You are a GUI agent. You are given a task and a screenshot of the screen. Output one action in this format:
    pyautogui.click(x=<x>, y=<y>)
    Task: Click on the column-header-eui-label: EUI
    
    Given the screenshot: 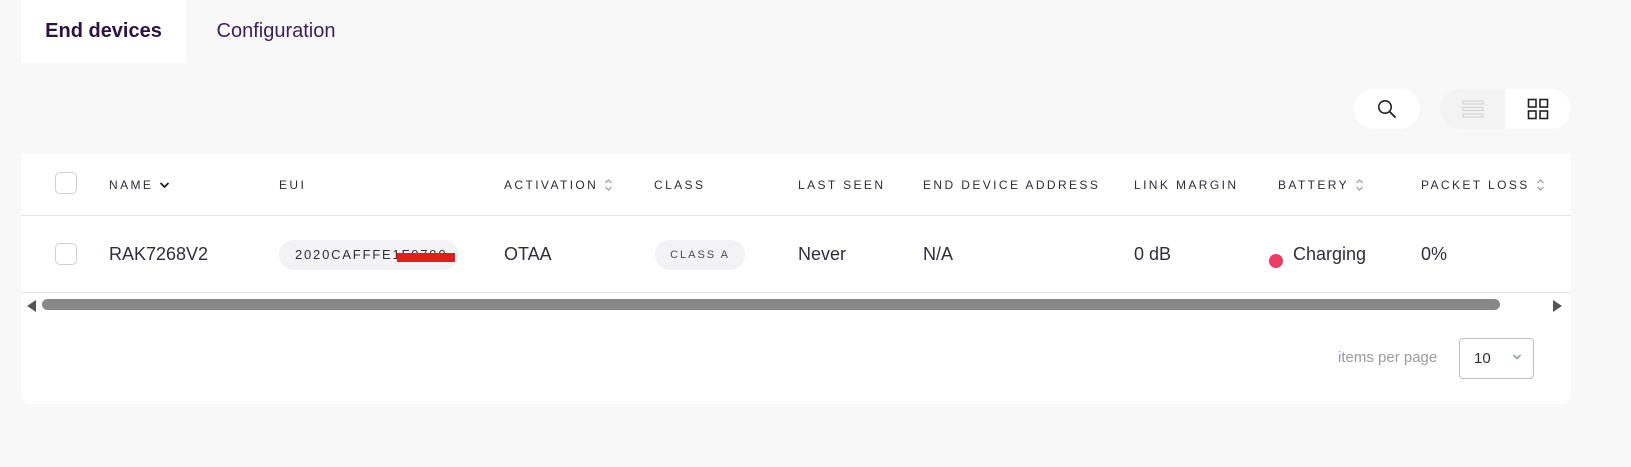 What is the action you would take?
    pyautogui.click(x=293, y=185)
    